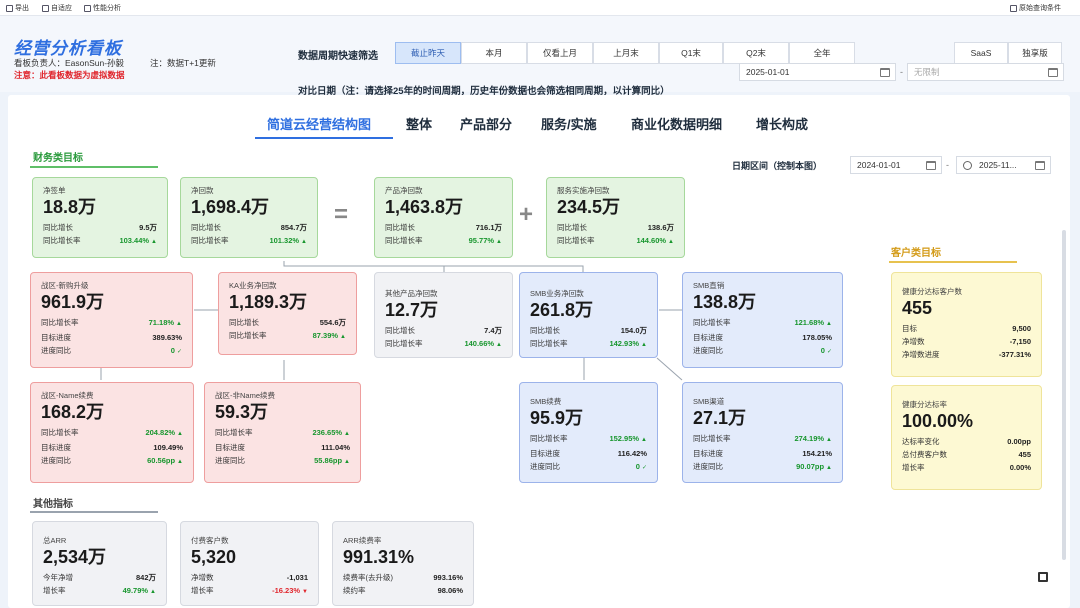 This screenshot has width=1080, height=608. I want to click on card-value: 991.31%, so click(379, 557).